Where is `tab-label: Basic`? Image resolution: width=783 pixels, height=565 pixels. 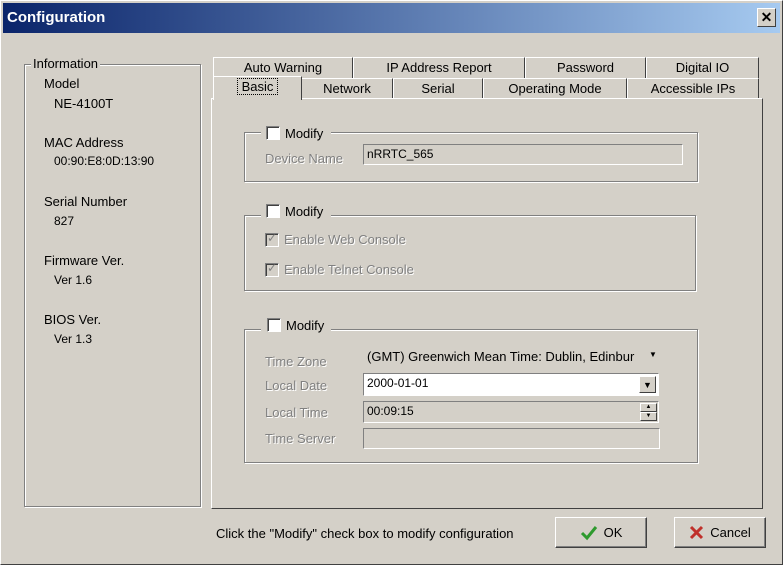 tab-label: Basic is located at coordinates (257, 86).